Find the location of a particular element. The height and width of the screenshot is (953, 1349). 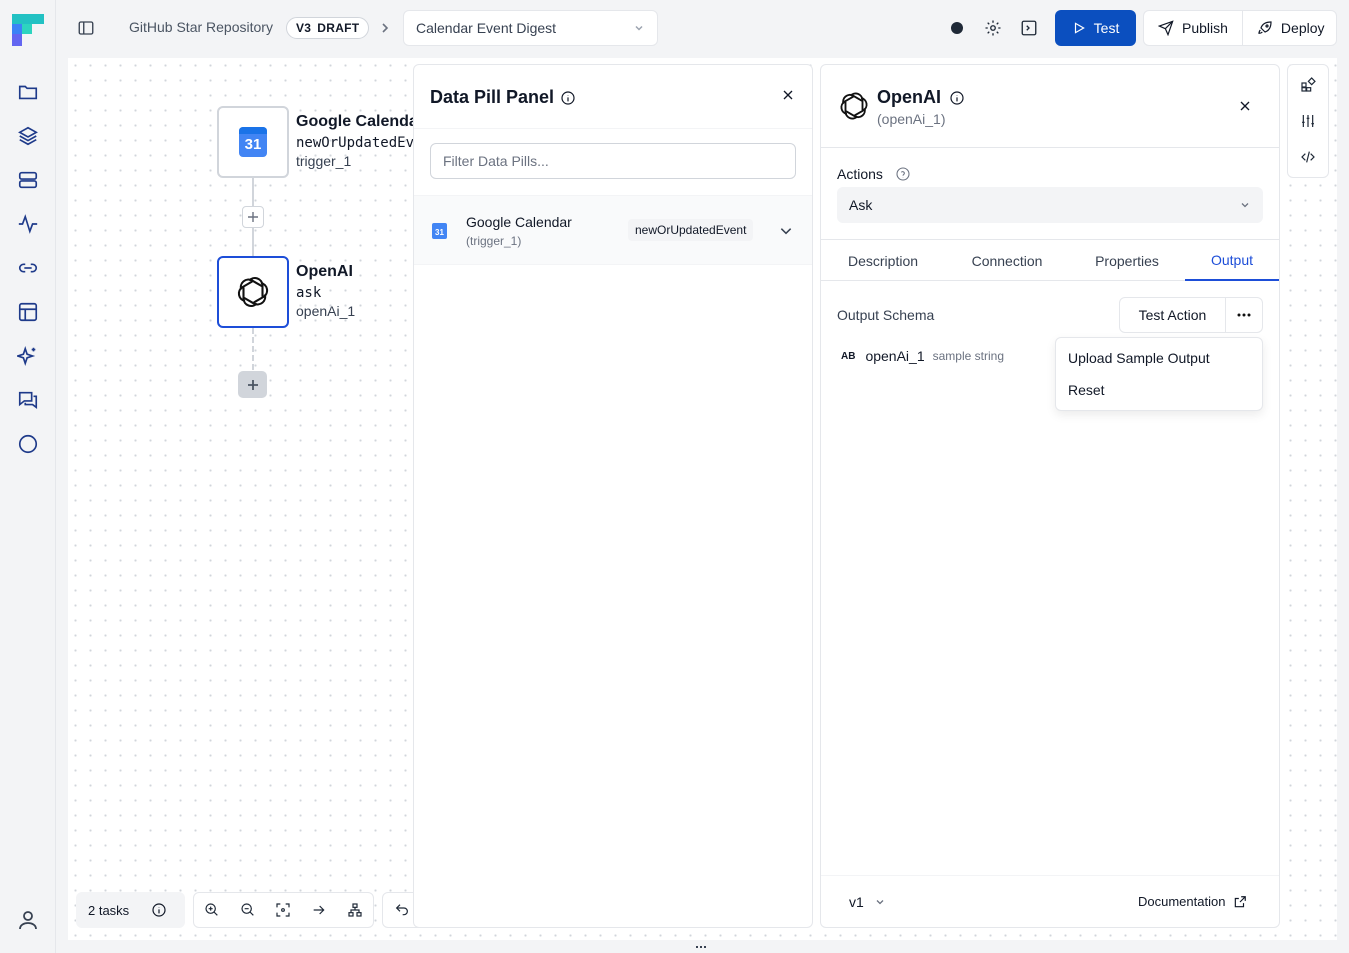

status-label: DRAFT is located at coordinates (338, 28).